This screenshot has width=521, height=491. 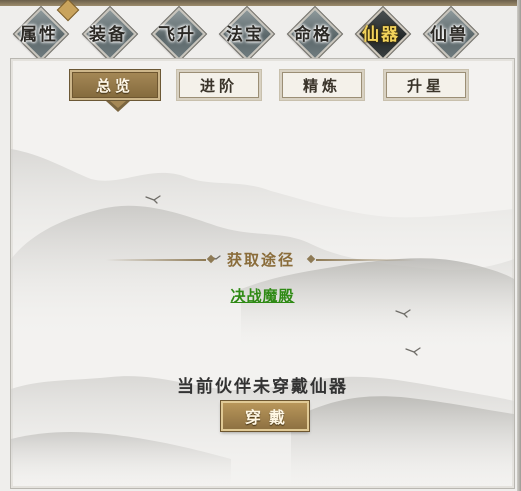 I want to click on tab-ascension: 飞升, so click(x=177, y=34).